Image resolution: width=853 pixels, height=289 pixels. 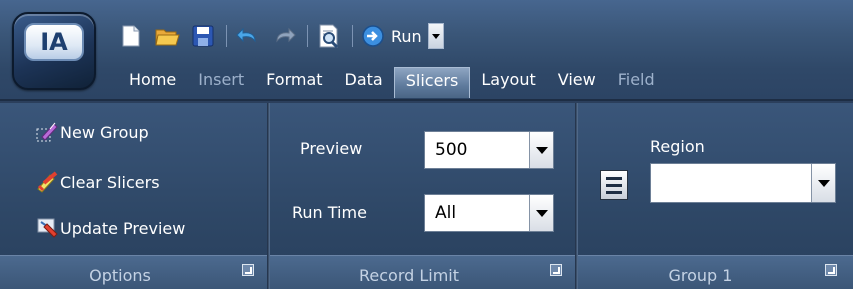 I want to click on options-group-label: Options, so click(x=120, y=275).